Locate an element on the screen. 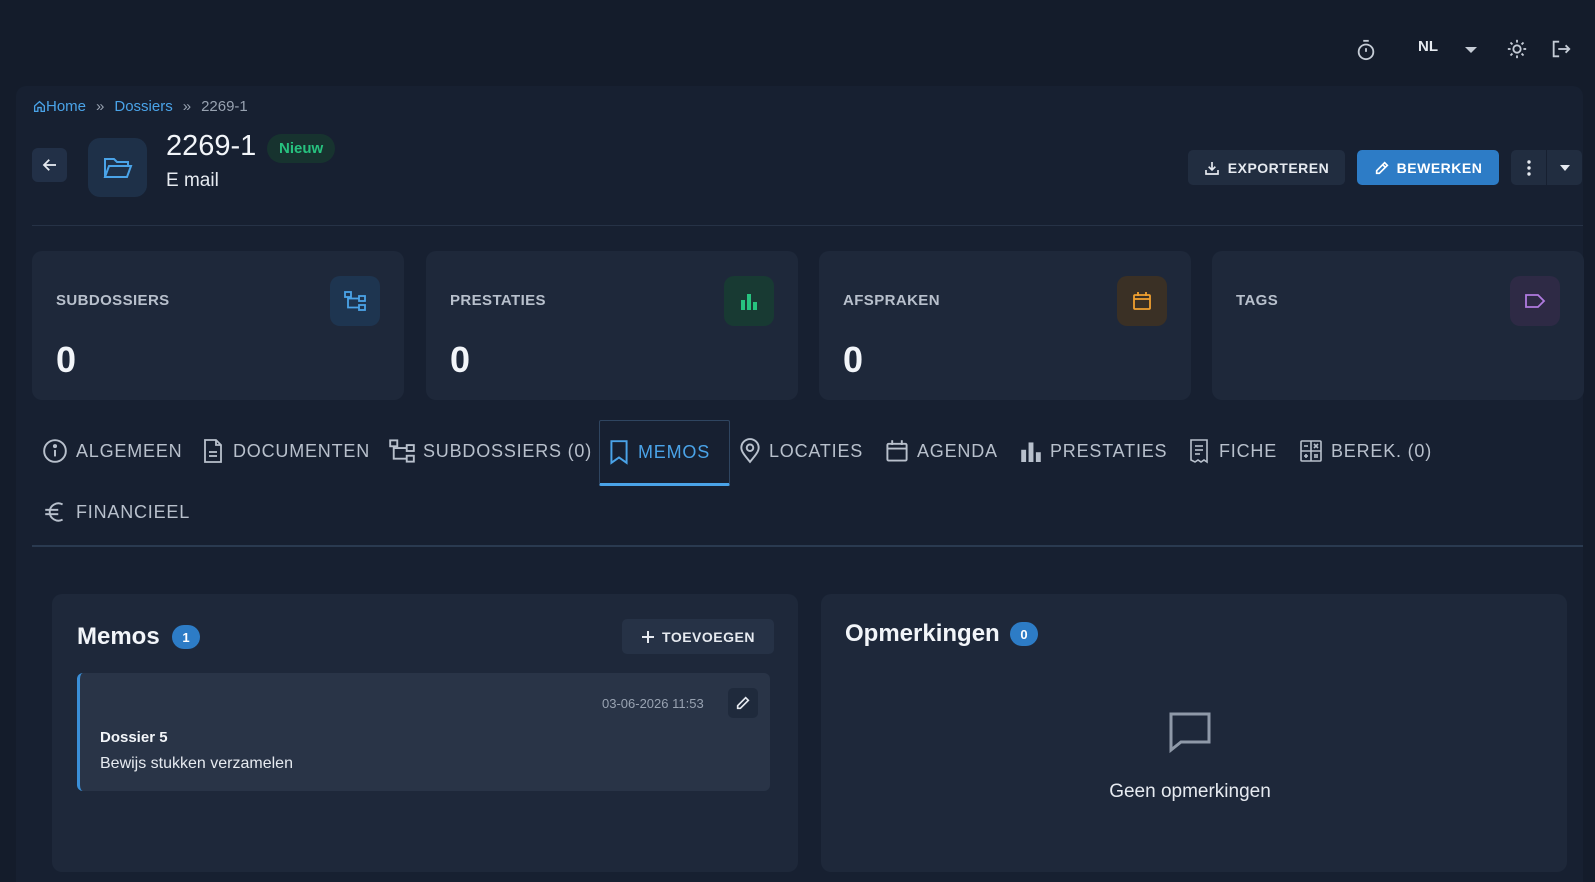  back-button is located at coordinates (49, 165).